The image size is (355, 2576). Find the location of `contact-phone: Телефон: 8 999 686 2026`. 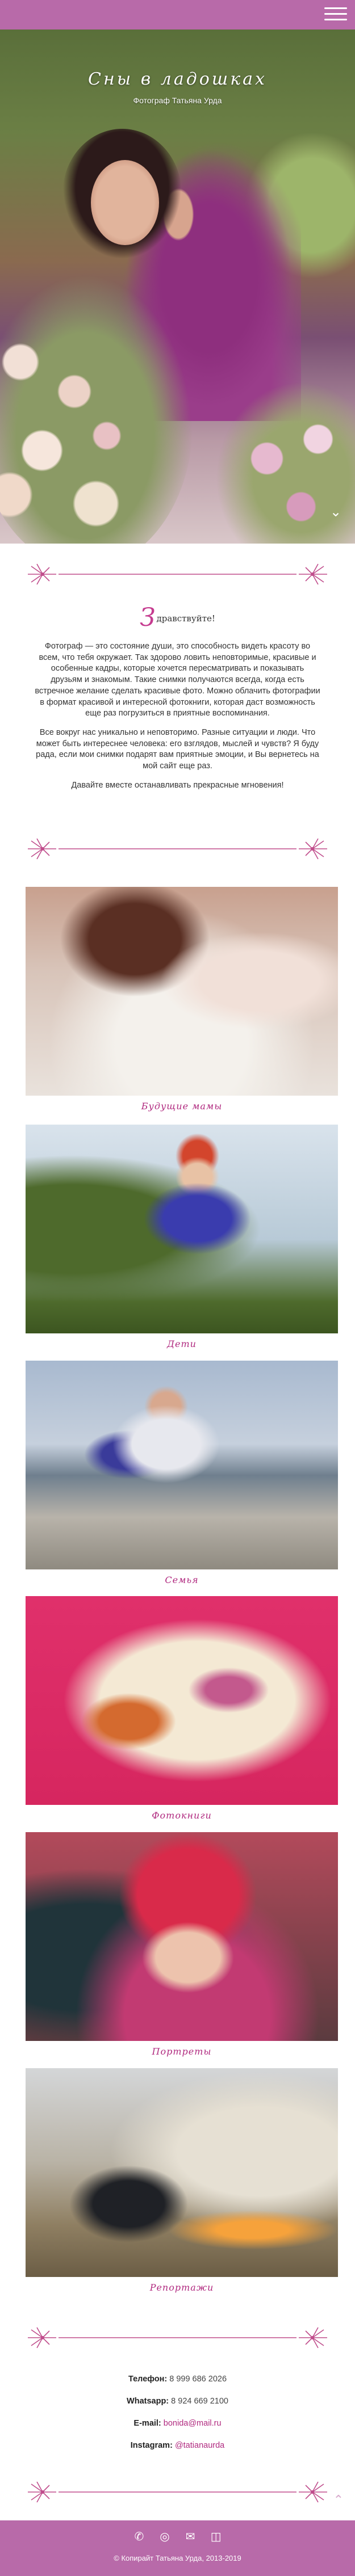

contact-phone: Телефон: 8 999 686 2026 is located at coordinates (177, 2379).